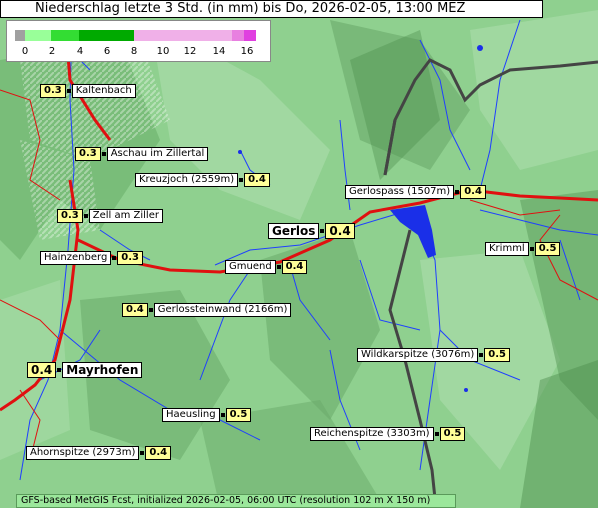 The height and width of the screenshot is (508, 598). What do you see at coordinates (103, 91) in the screenshot?
I see `location-name: Kaltenbach` at bounding box center [103, 91].